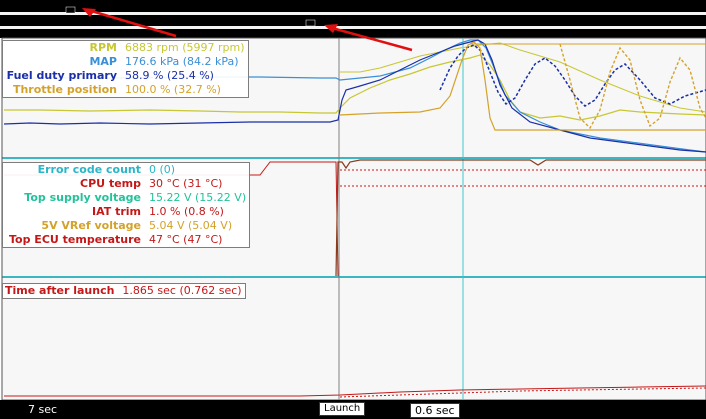  Describe the element at coordinates (162, 169) in the screenshot. I see `legend-value: 0 (0)` at that location.